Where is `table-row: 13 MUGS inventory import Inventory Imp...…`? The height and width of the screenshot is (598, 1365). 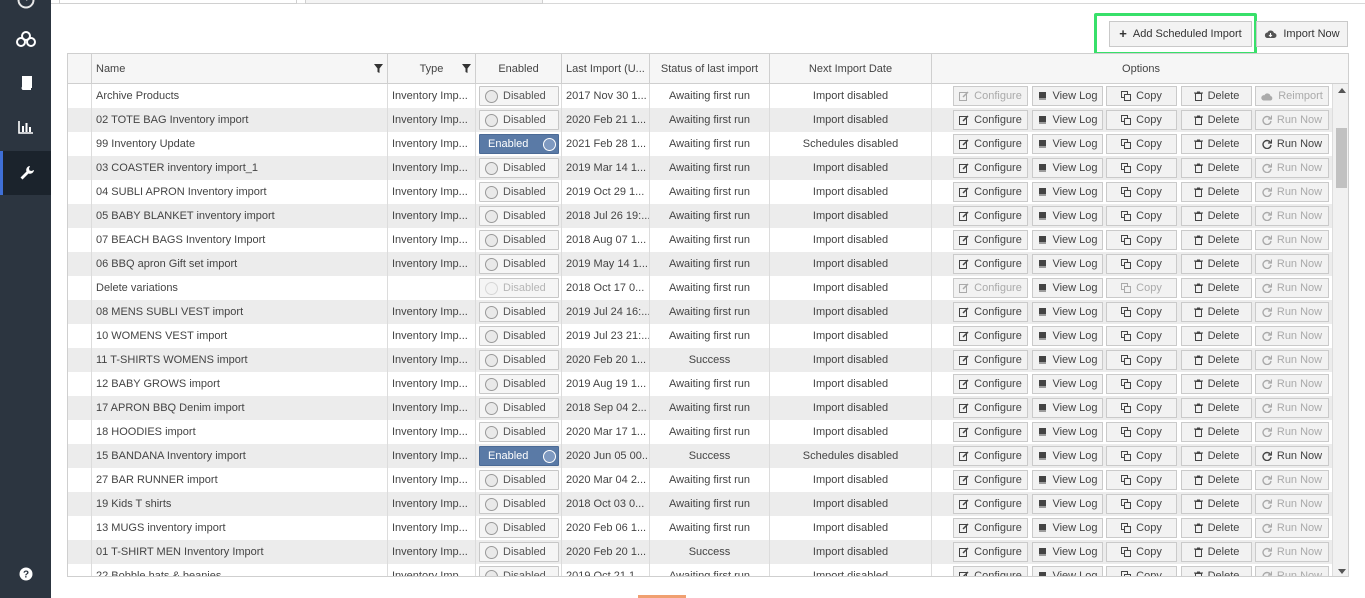
table-row: 13 MUGS inventory import Inventory Imp...… is located at coordinates (700, 528).